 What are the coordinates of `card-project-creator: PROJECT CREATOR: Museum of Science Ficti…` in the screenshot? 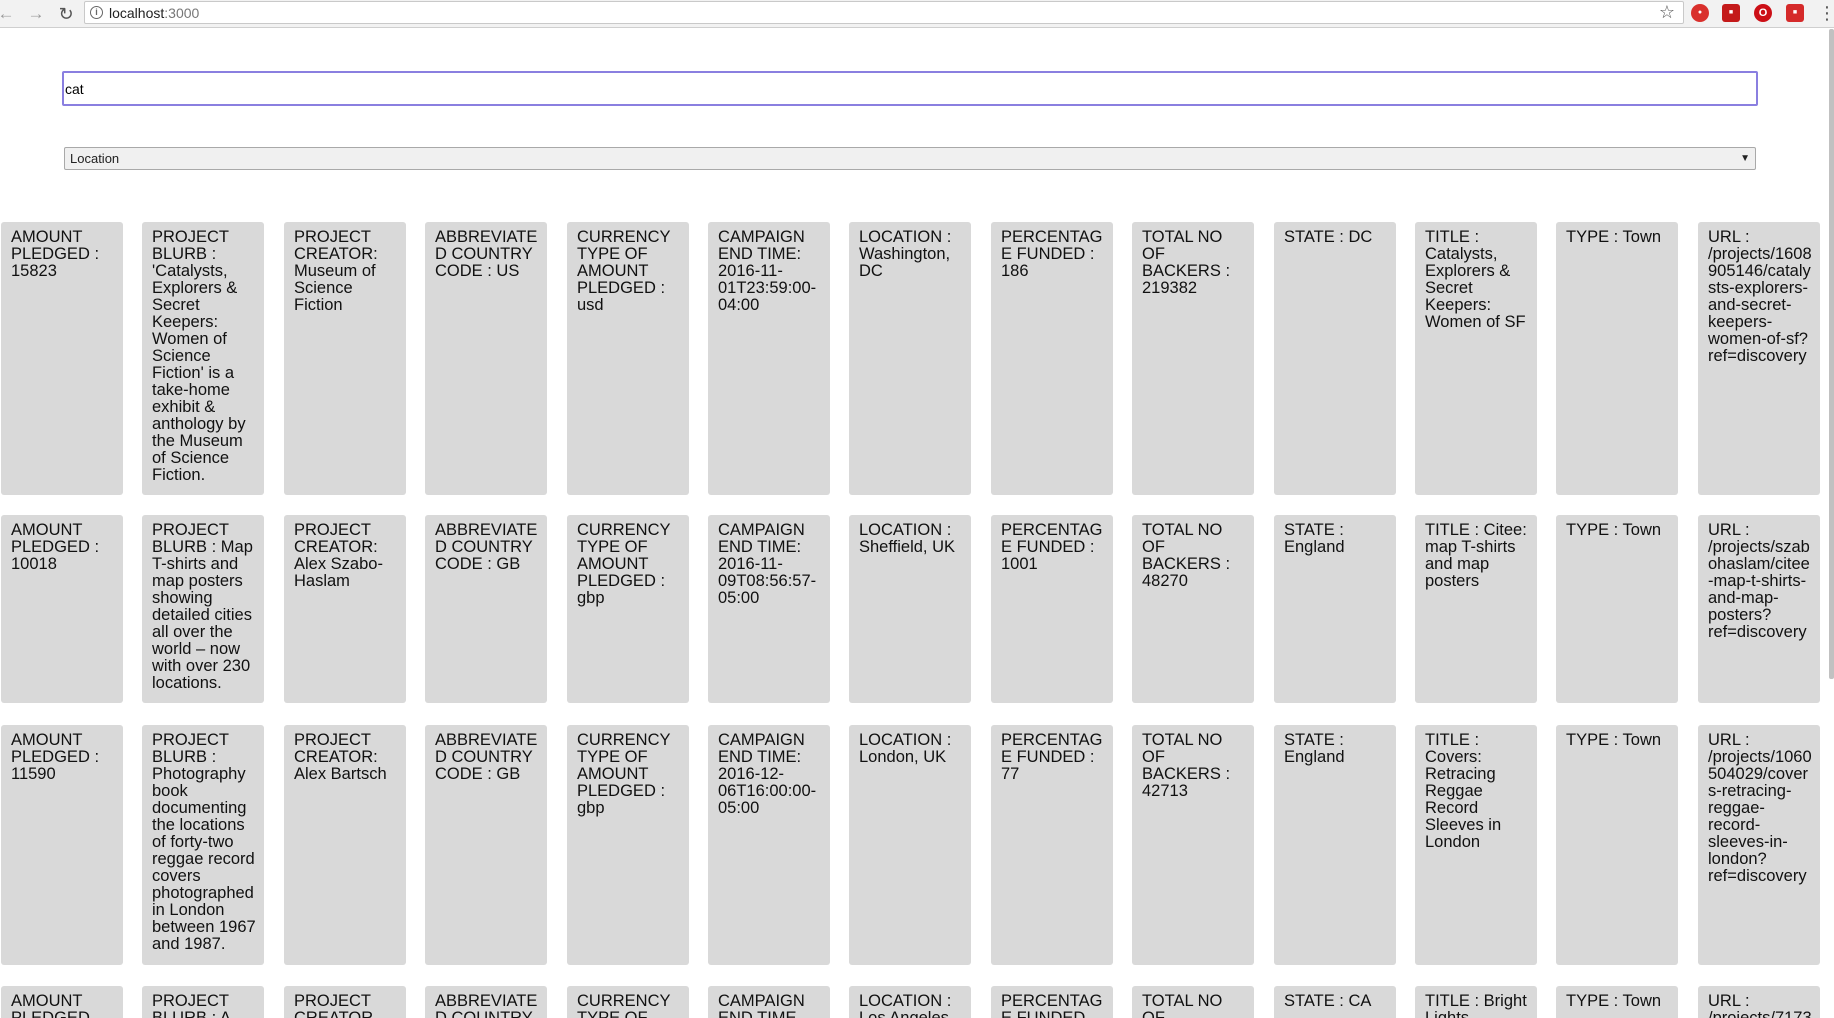 It's located at (345, 358).